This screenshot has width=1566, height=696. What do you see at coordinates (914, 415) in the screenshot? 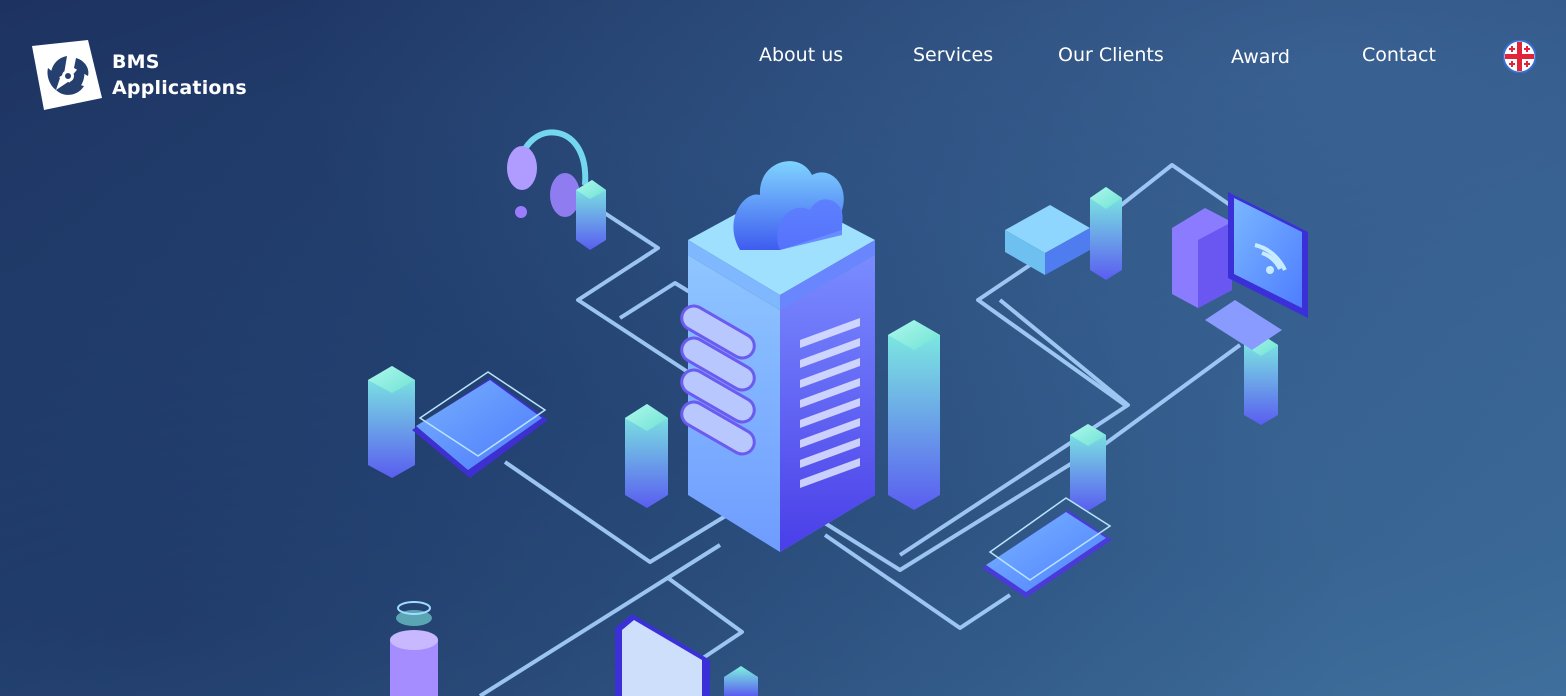
I see `pillar-center-right` at bounding box center [914, 415].